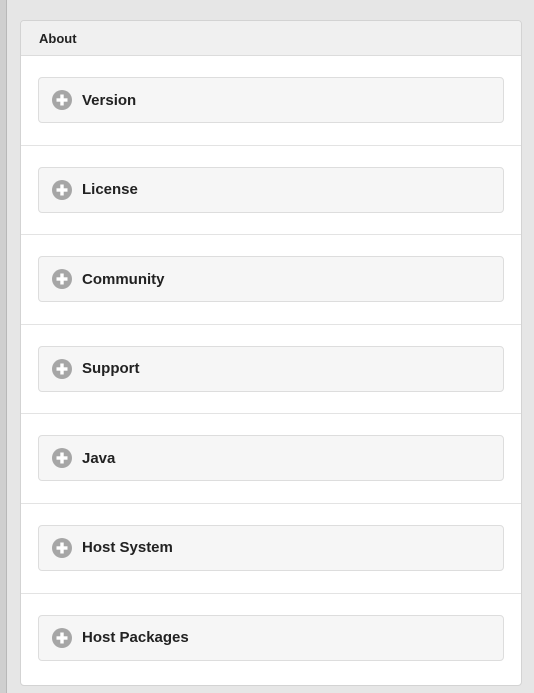 This screenshot has width=534, height=693. I want to click on support-collapsible: Support, so click(271, 368).